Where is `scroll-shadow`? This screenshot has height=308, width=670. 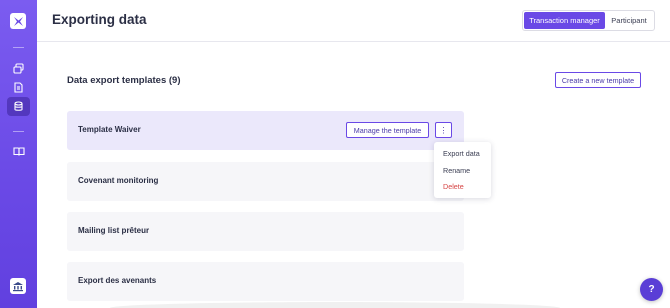
scroll-shadow is located at coordinates (335, 305).